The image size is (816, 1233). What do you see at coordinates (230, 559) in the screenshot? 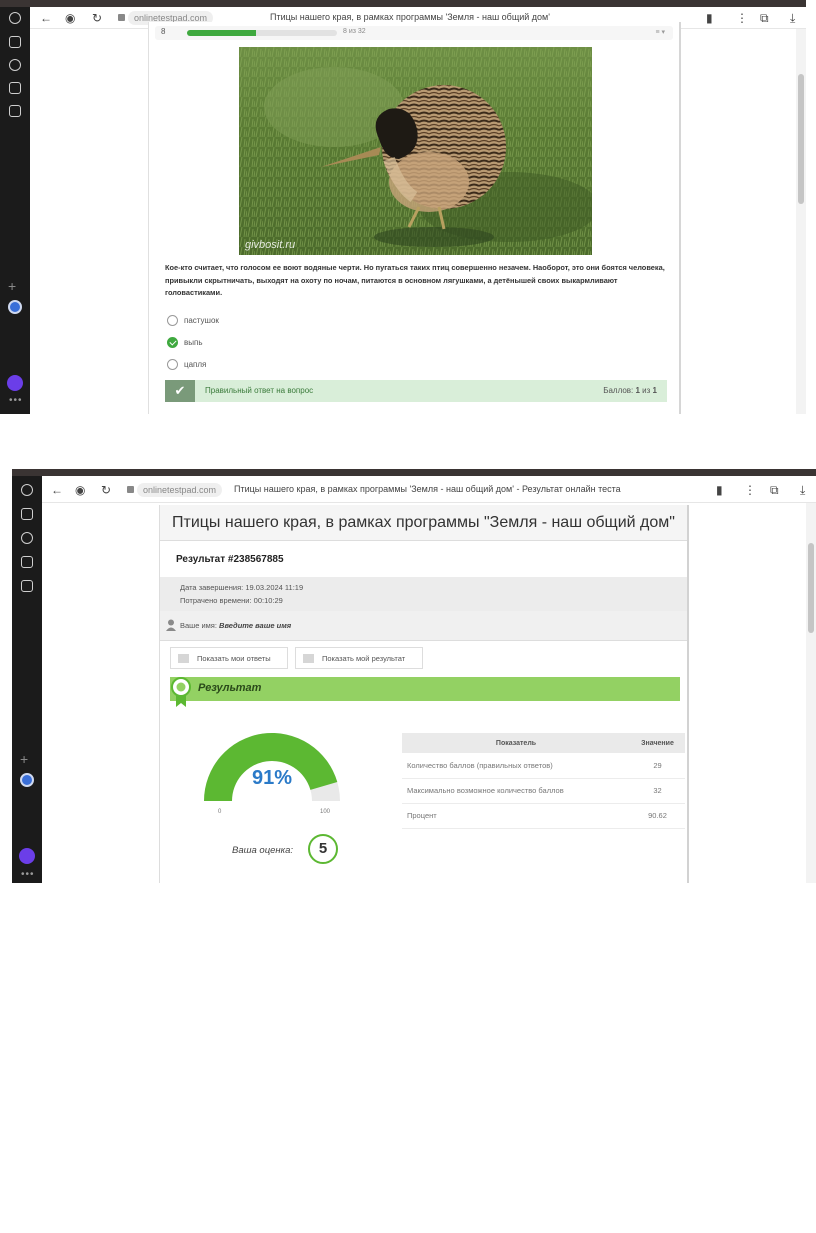
I see `result-number: Результат #238567885` at bounding box center [230, 559].